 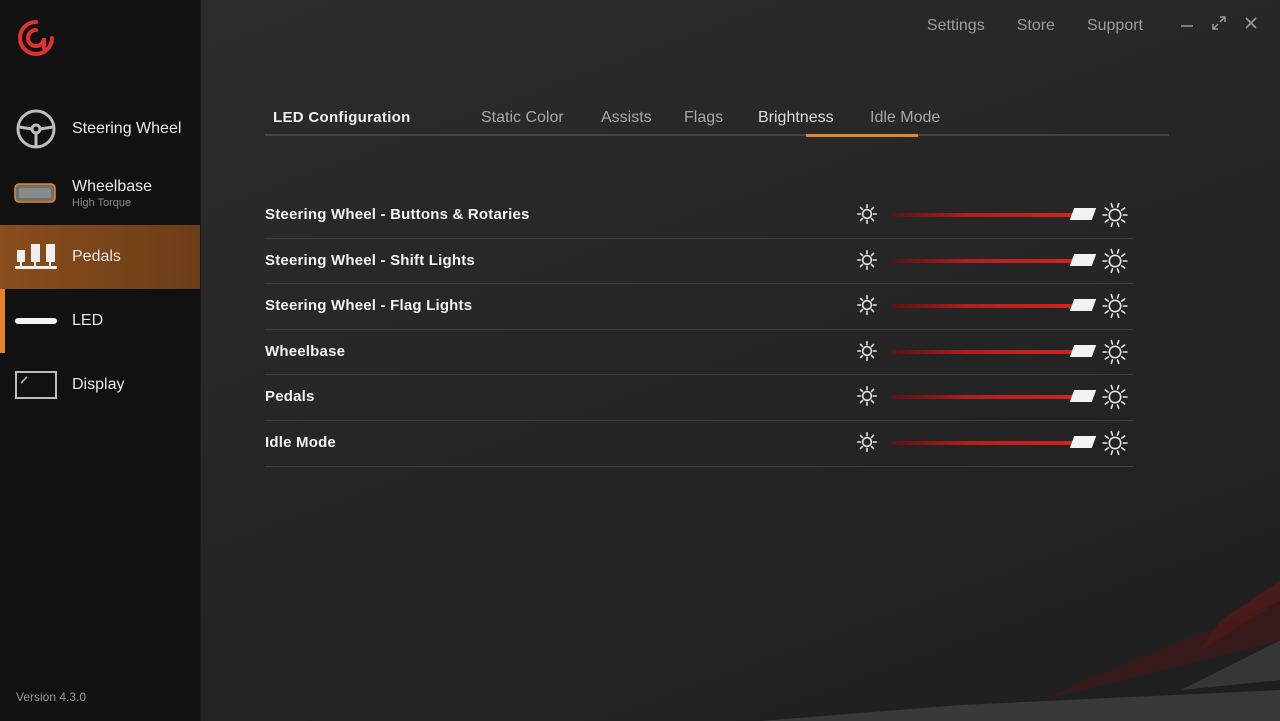 What do you see at coordinates (703, 122) in the screenshot?
I see `tab-flags: Flags` at bounding box center [703, 122].